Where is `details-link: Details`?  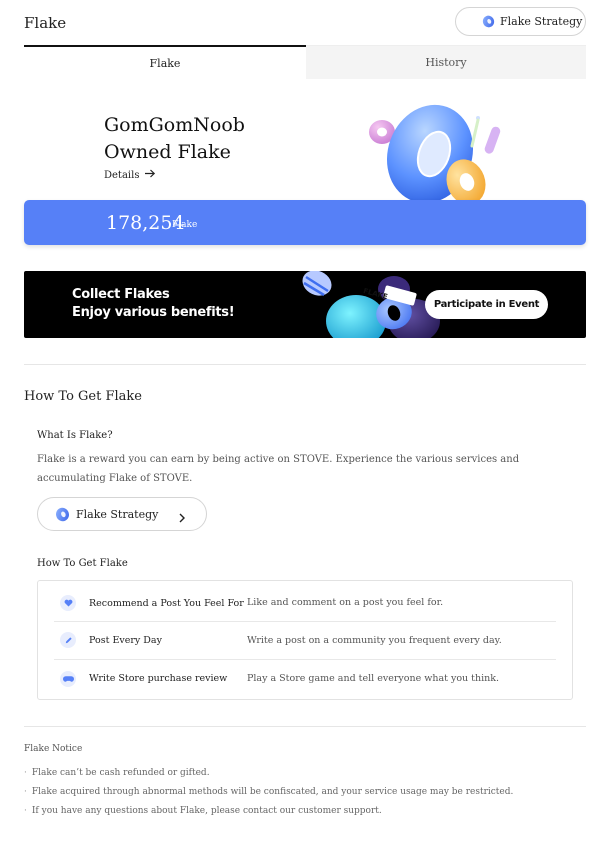
details-link: Details is located at coordinates (130, 175).